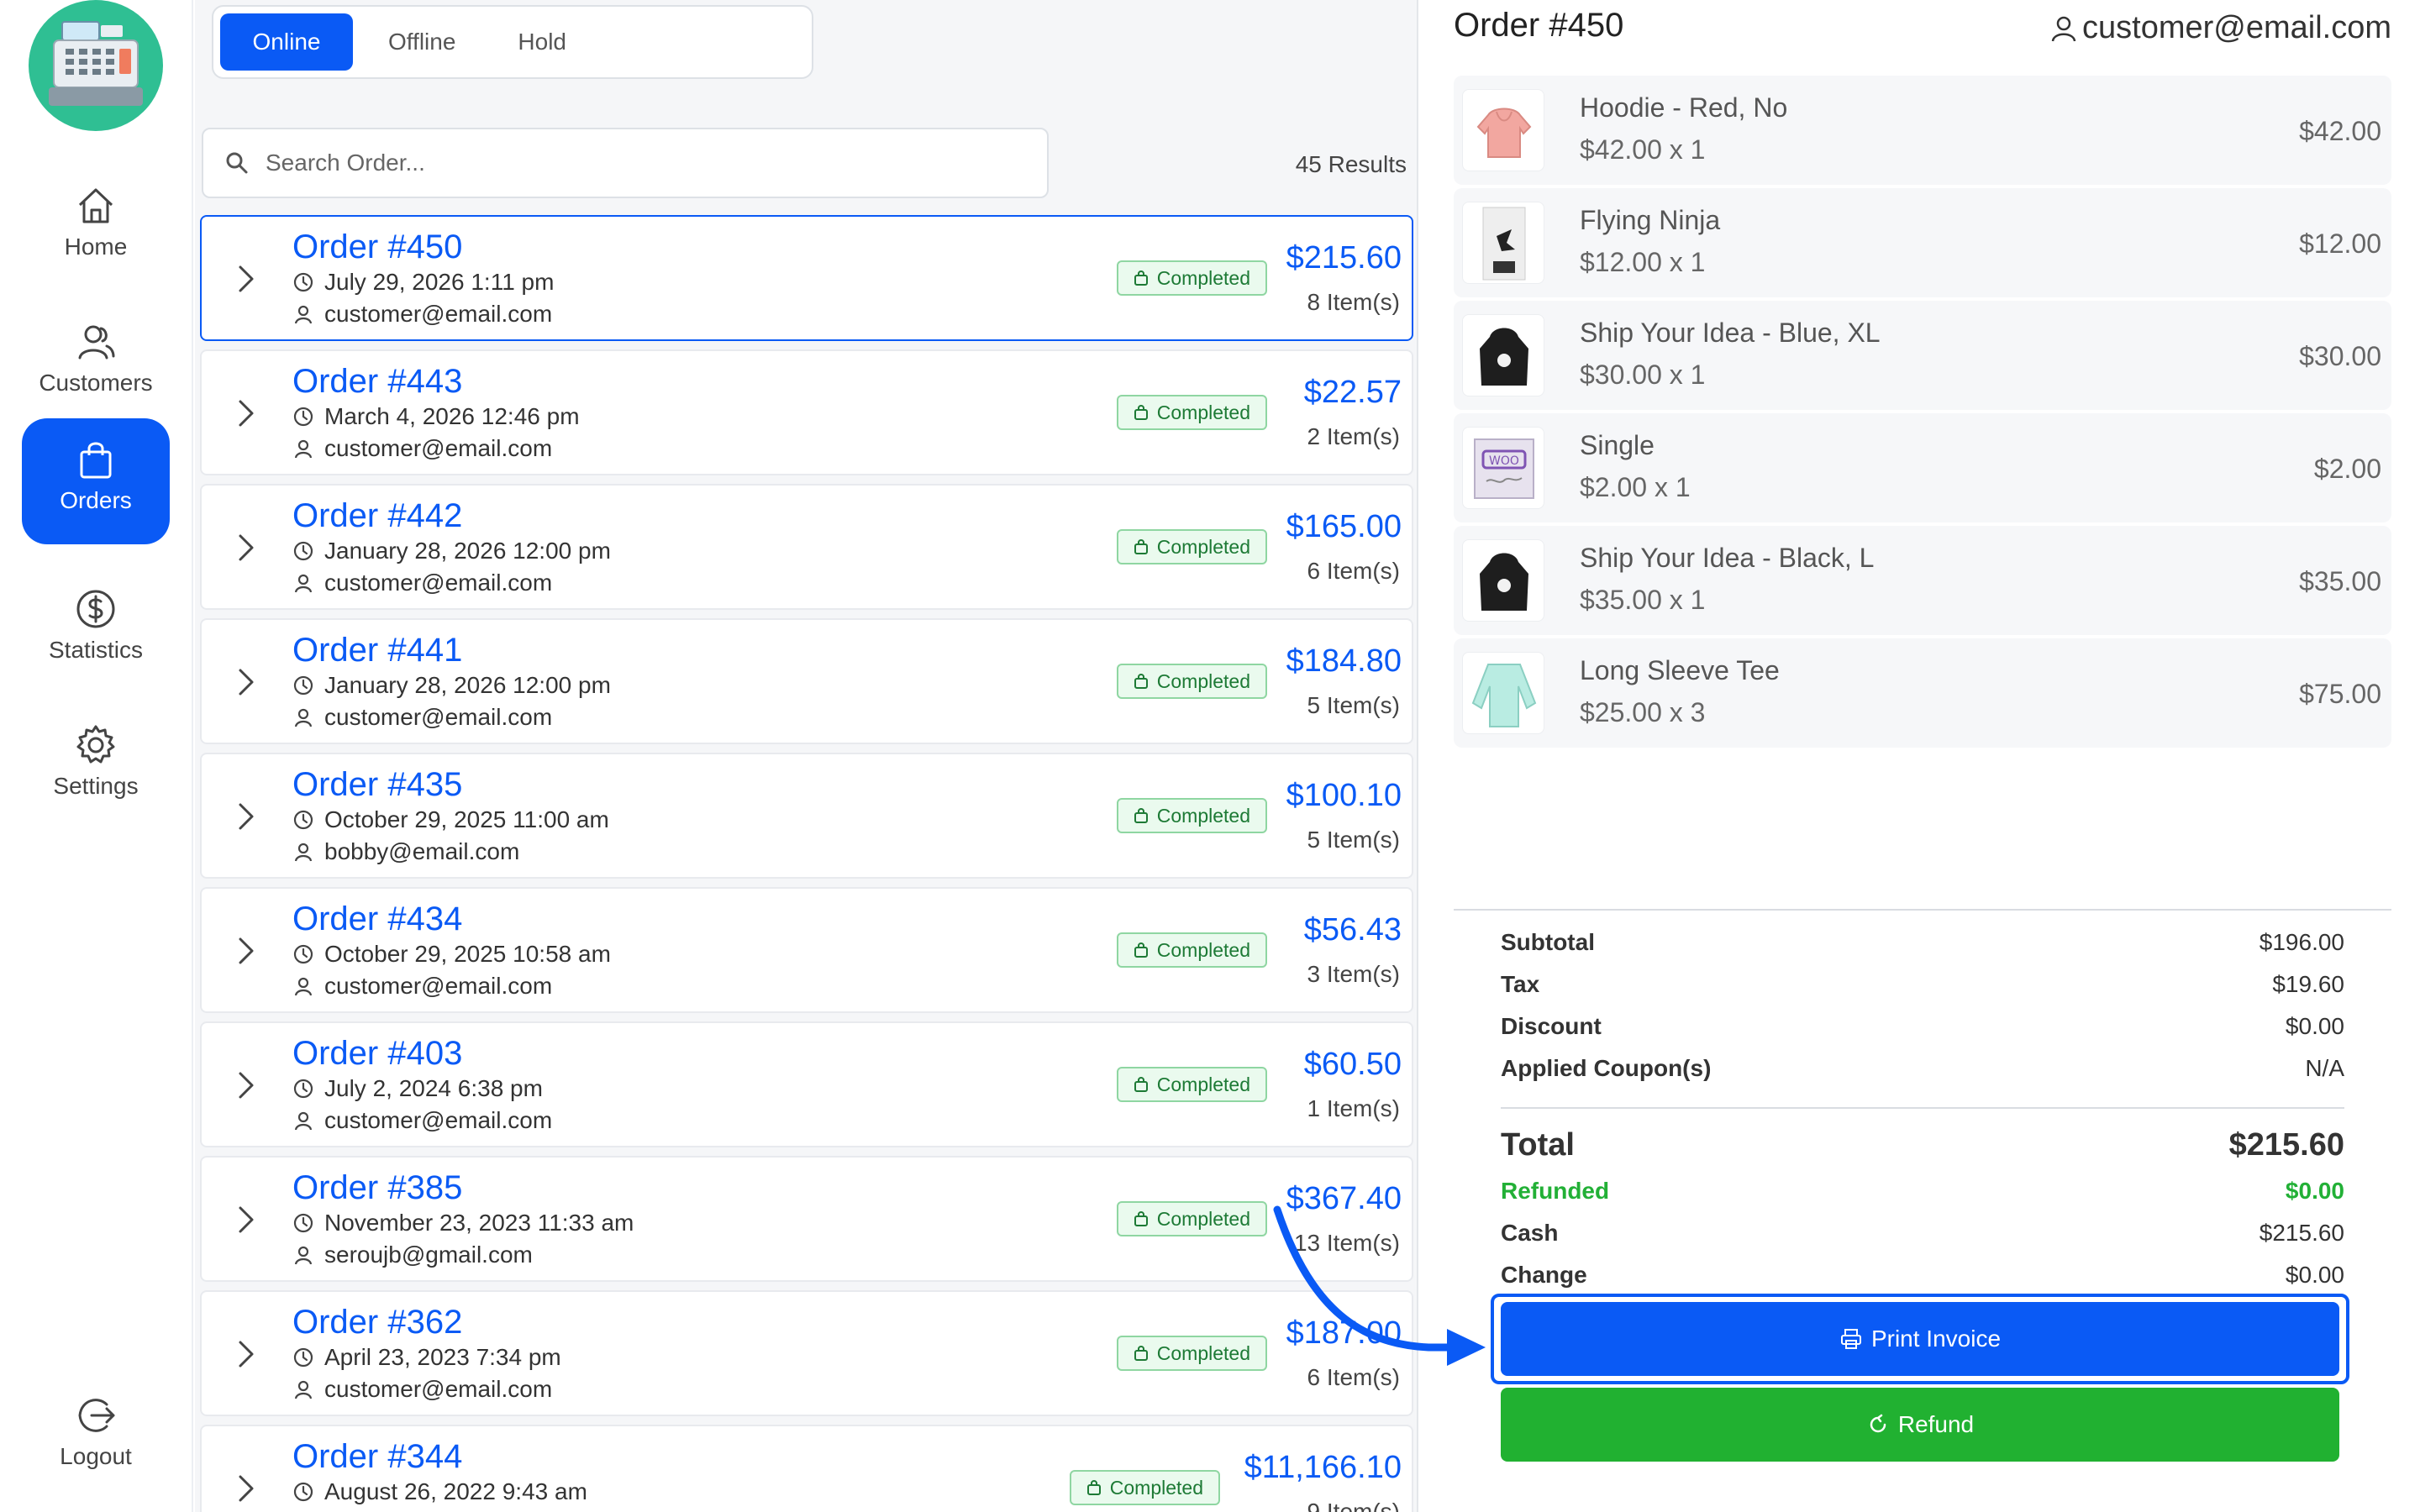 The height and width of the screenshot is (1512, 2420). I want to click on nav-settings: Settings, so click(96, 767).